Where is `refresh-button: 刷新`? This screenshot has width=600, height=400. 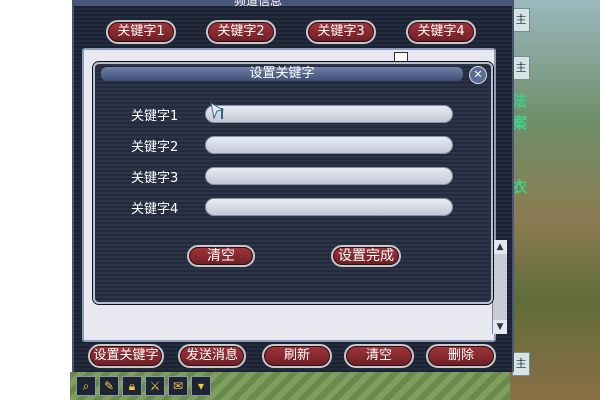 refresh-button: 刷新 is located at coordinates (297, 356).